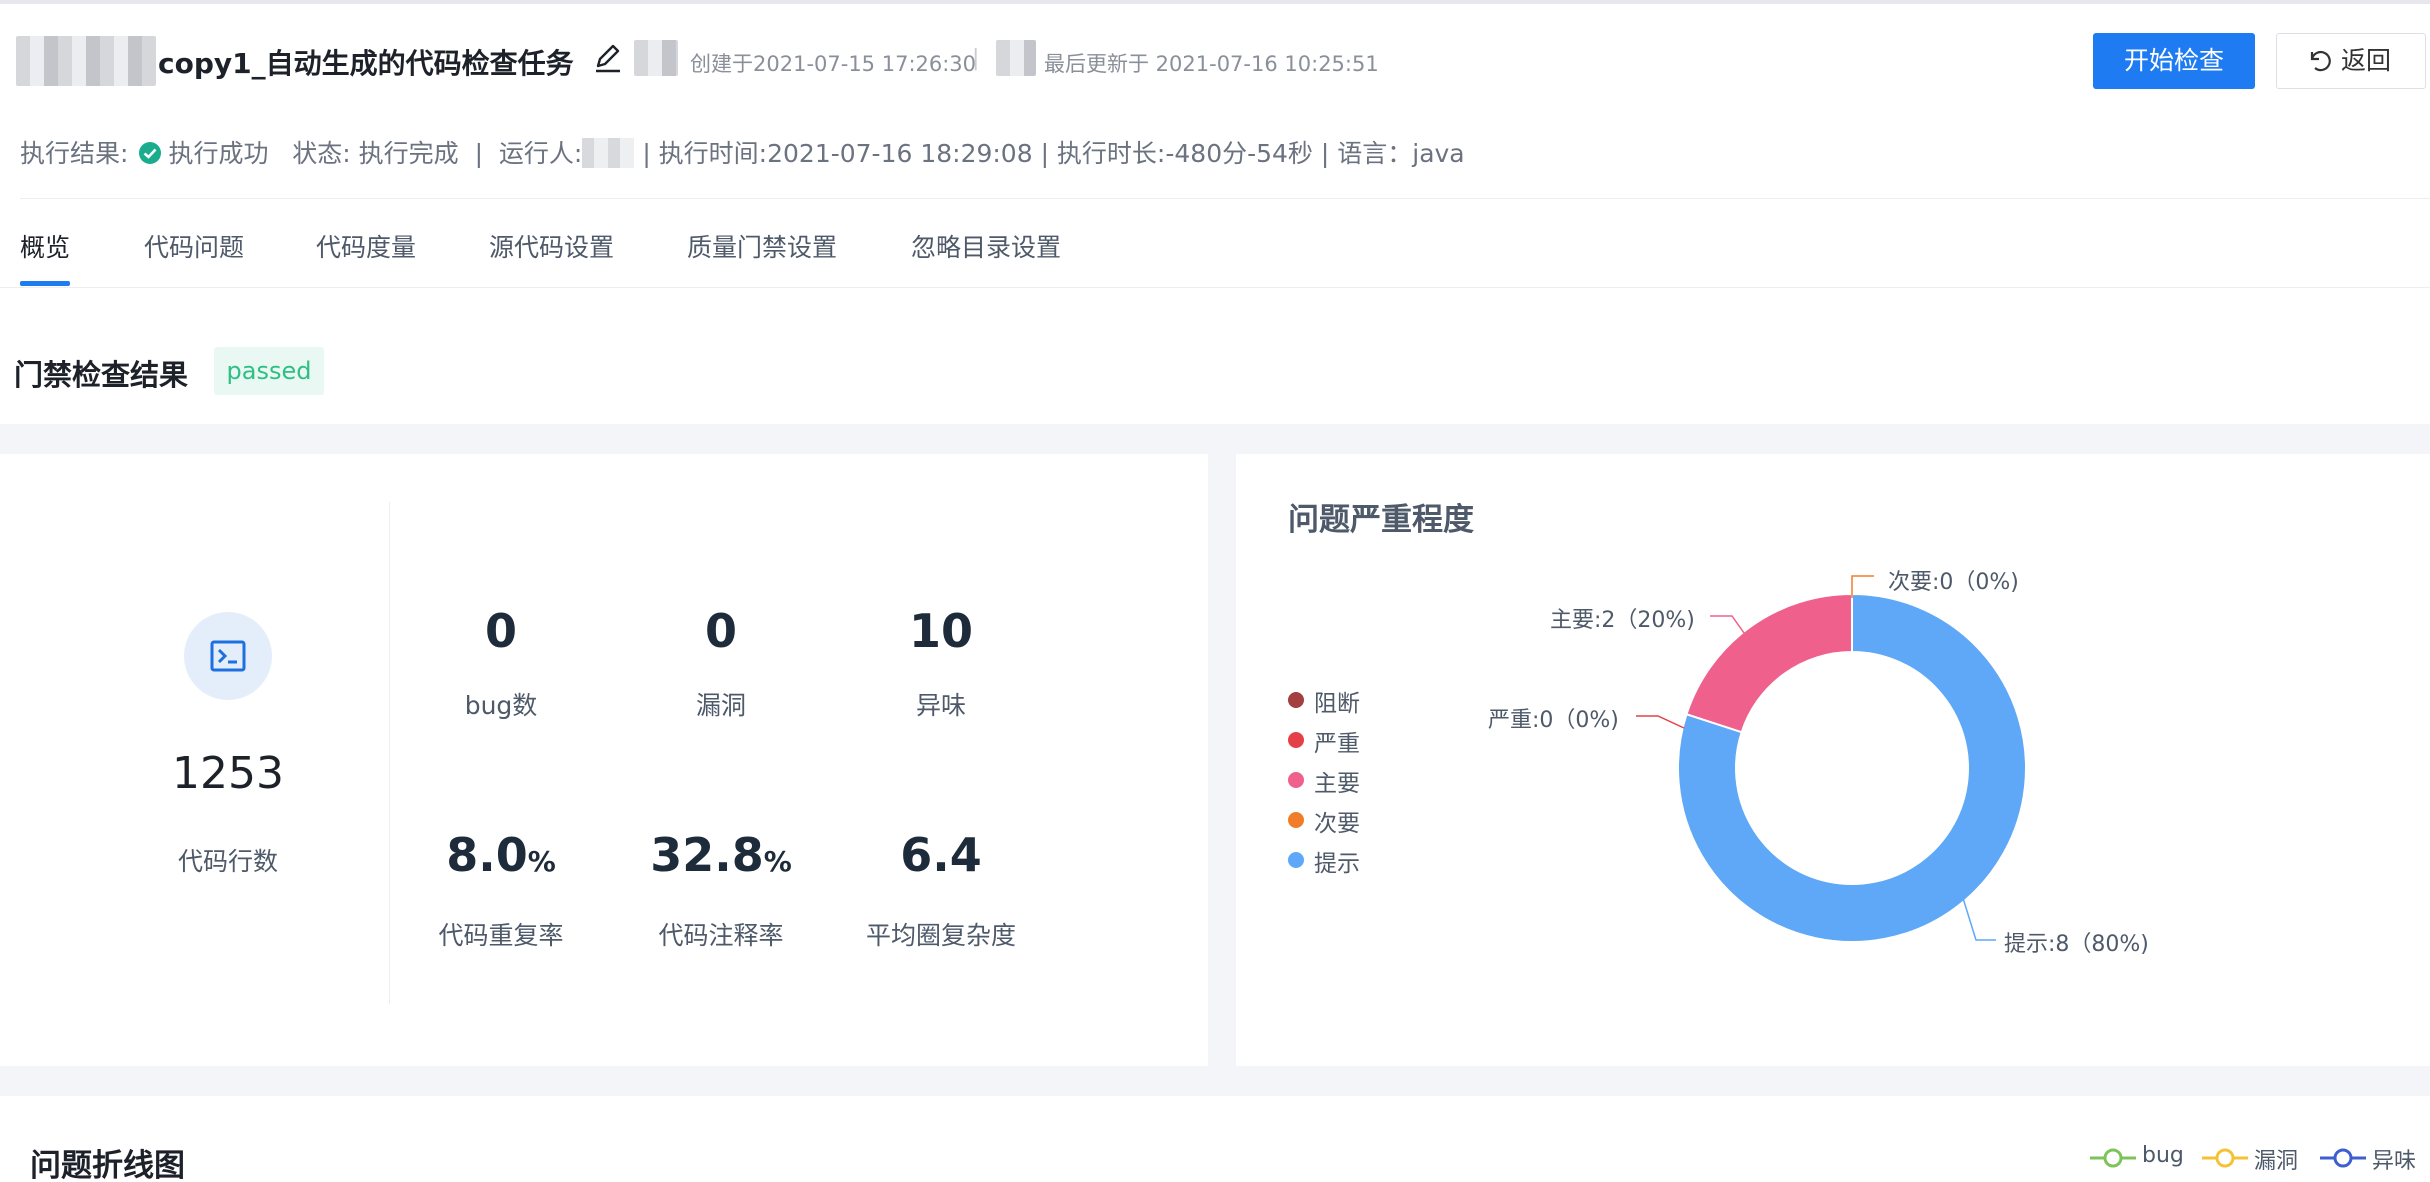 This screenshot has height=1182, width=2430. I want to click on line-legend-label: 异味, so click(2394, 1161).